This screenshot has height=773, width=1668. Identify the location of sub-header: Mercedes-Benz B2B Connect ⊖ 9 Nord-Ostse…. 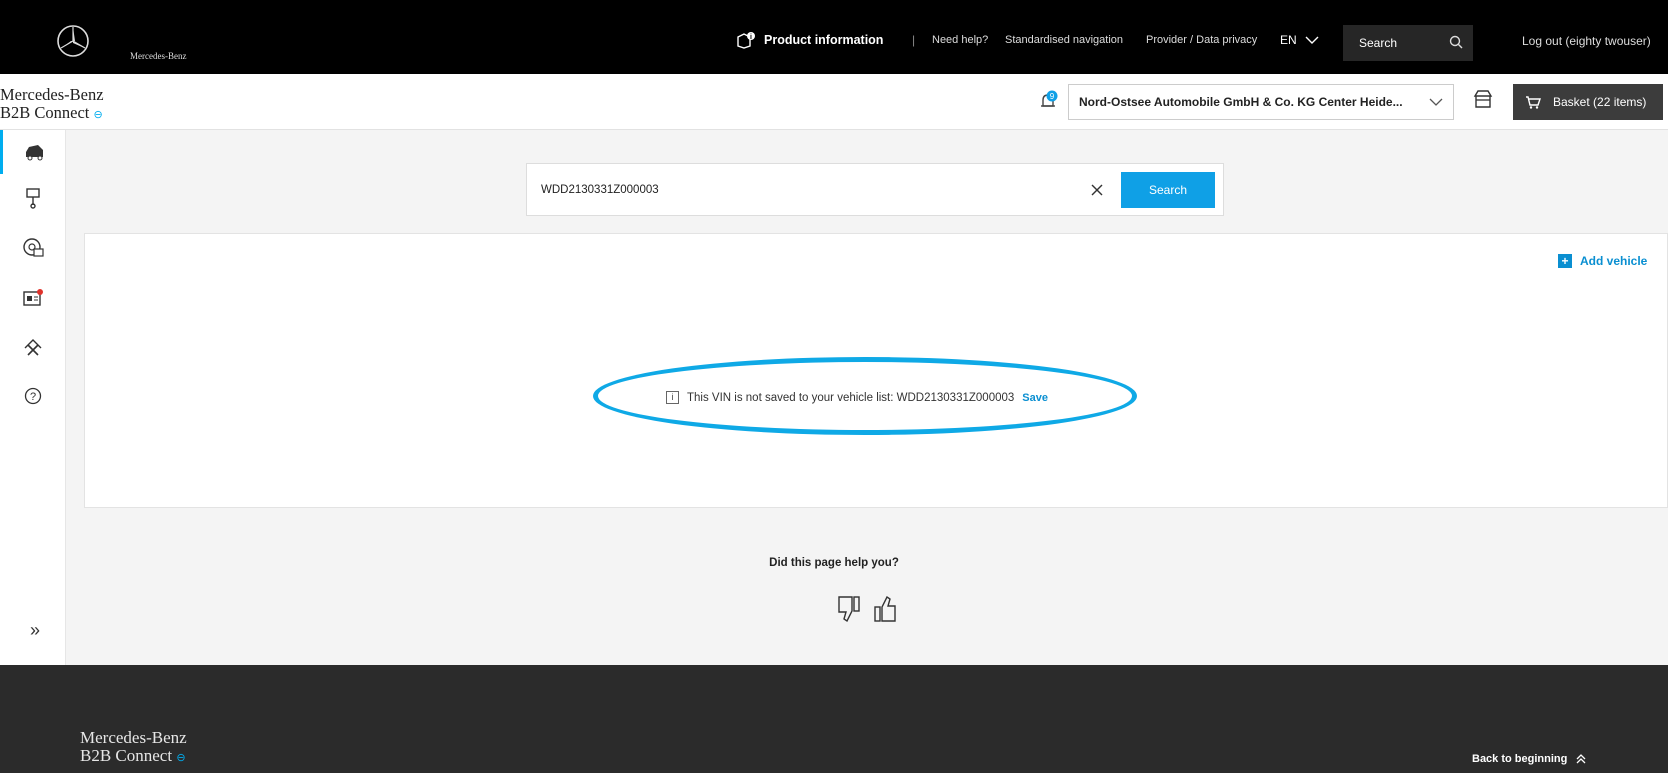
(834, 102).